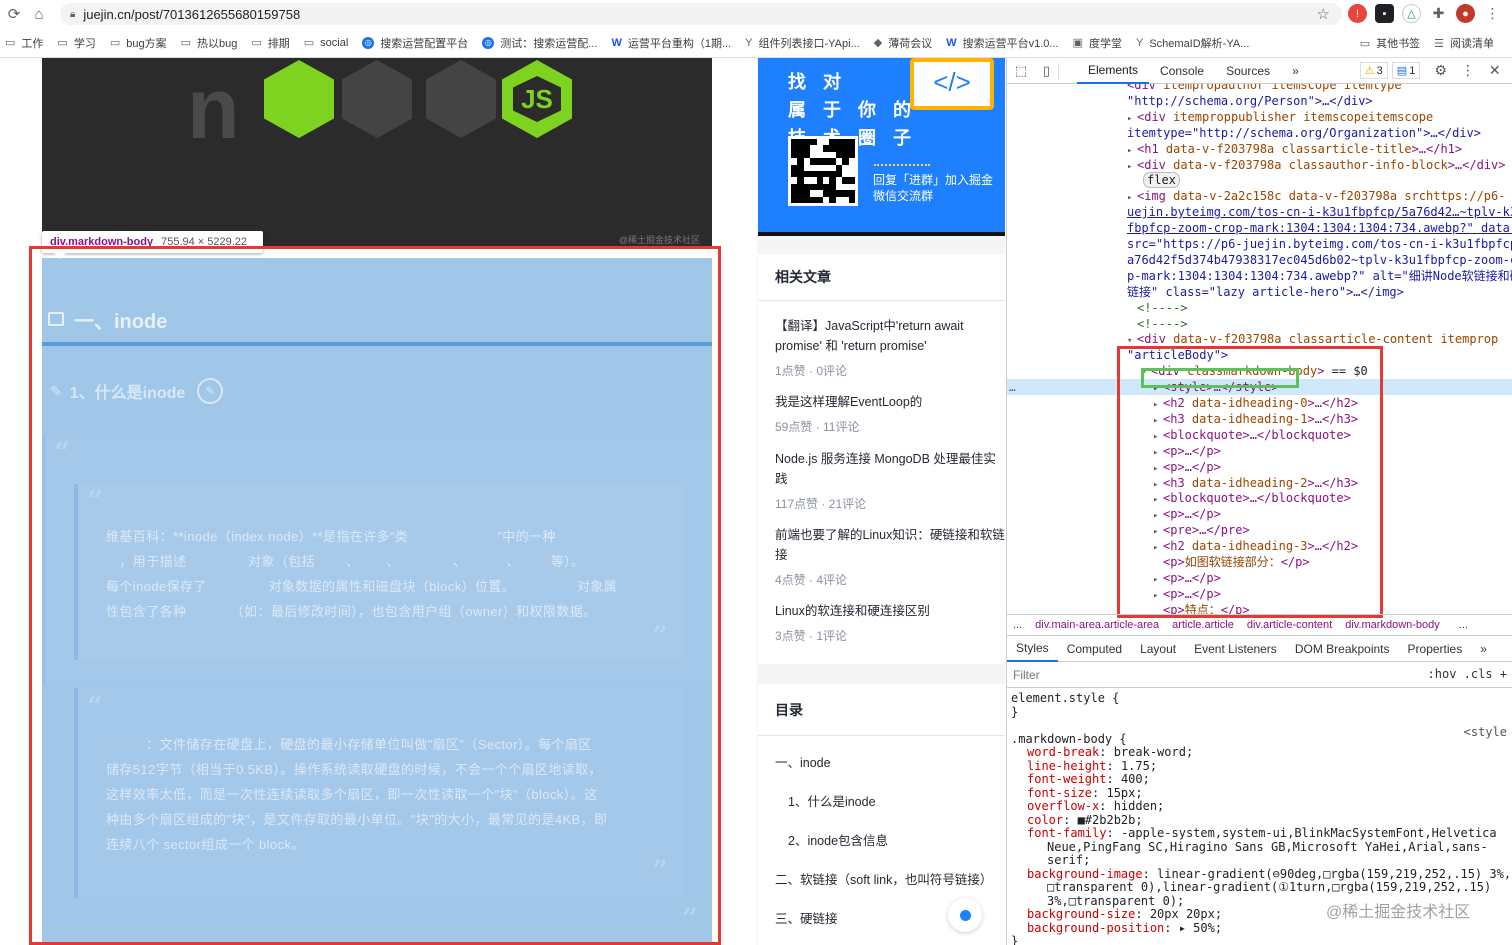 This screenshot has width=1512, height=945. Describe the element at coordinates (838, 839) in the screenshot. I see `toc-item: 2、inode包含信息` at that location.